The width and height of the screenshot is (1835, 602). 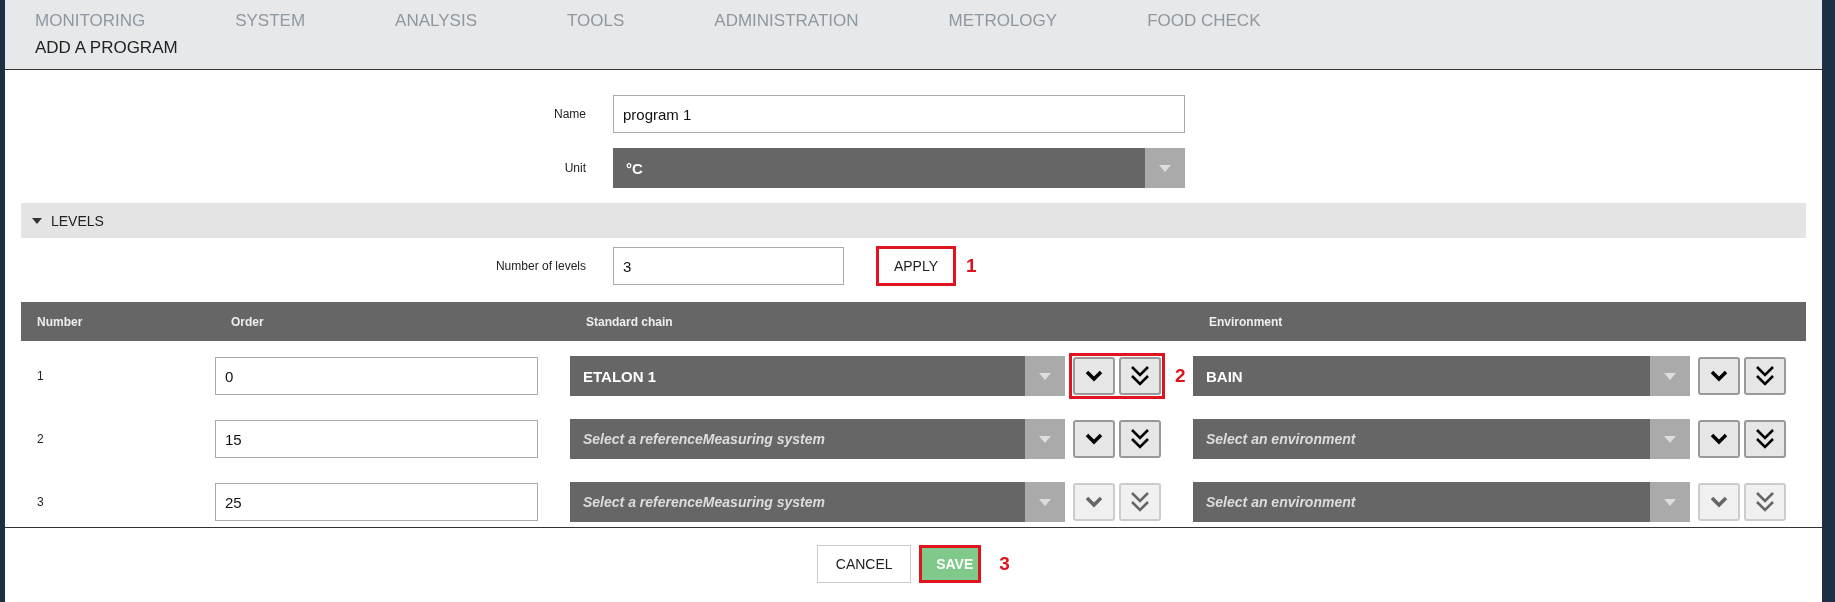 I want to click on unit-select: °C, so click(x=899, y=168).